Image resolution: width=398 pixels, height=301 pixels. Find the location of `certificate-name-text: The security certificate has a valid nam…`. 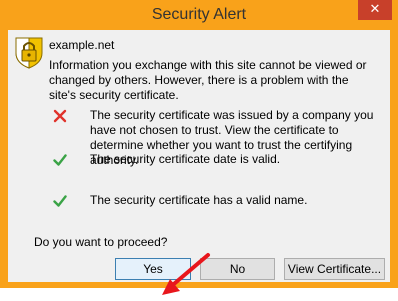

certificate-name-text: The security certificate has a valid nam… is located at coordinates (199, 200).